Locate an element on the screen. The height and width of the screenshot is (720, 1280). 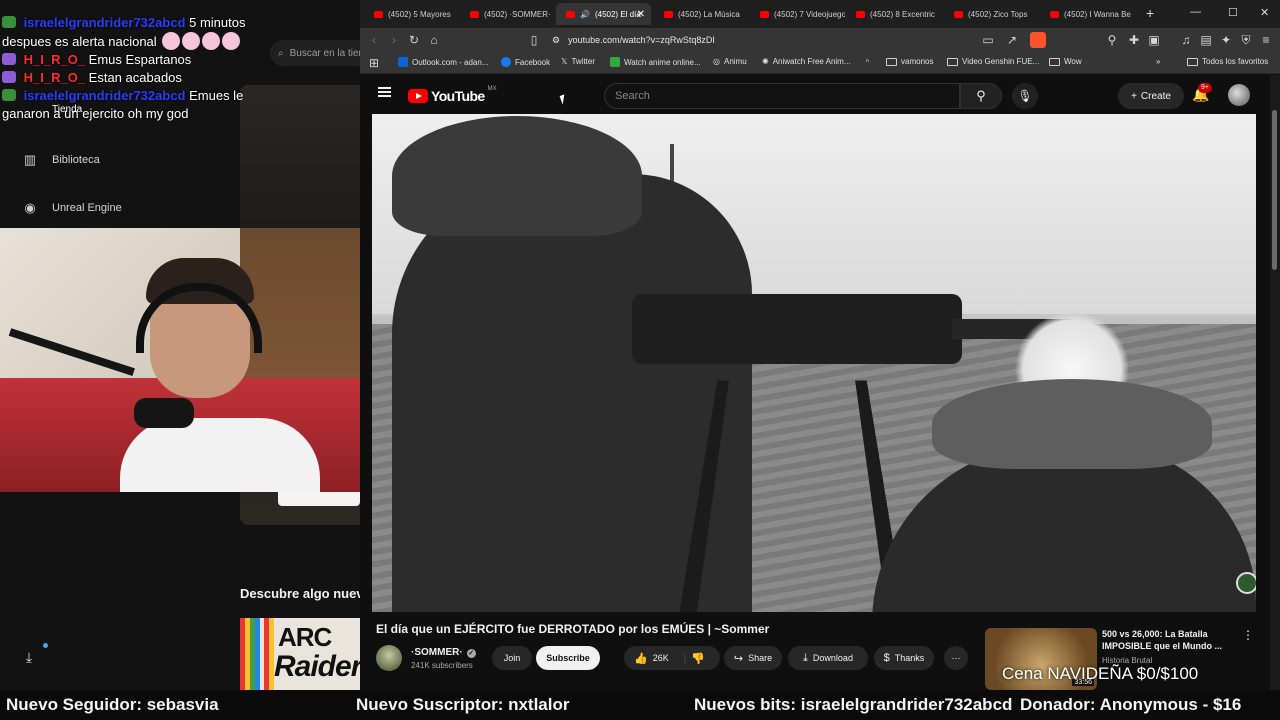
extension-icon: ⚲ is located at coordinates (1112, 40).